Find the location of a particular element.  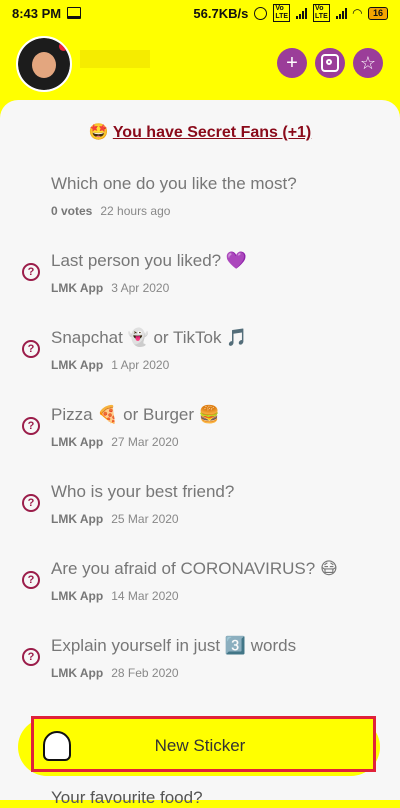

secret-fans-text: You have Secret Fans (+1) is located at coordinates (212, 132).